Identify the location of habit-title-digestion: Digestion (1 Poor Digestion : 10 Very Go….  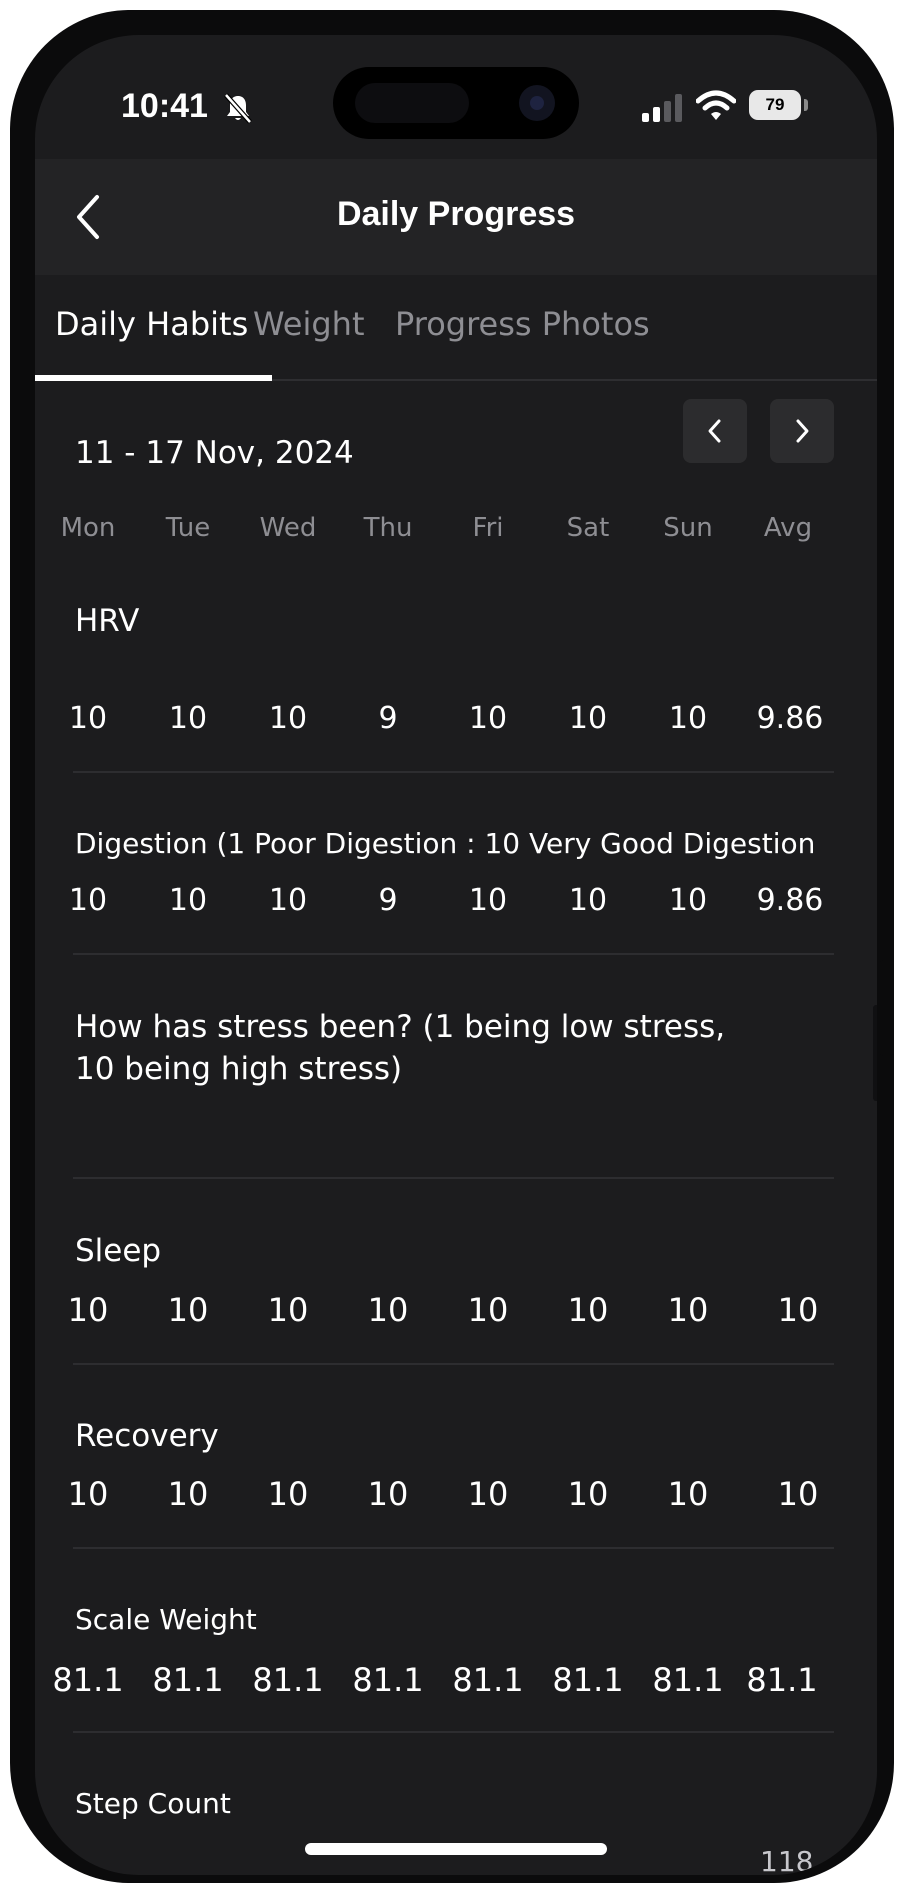
(445, 843).